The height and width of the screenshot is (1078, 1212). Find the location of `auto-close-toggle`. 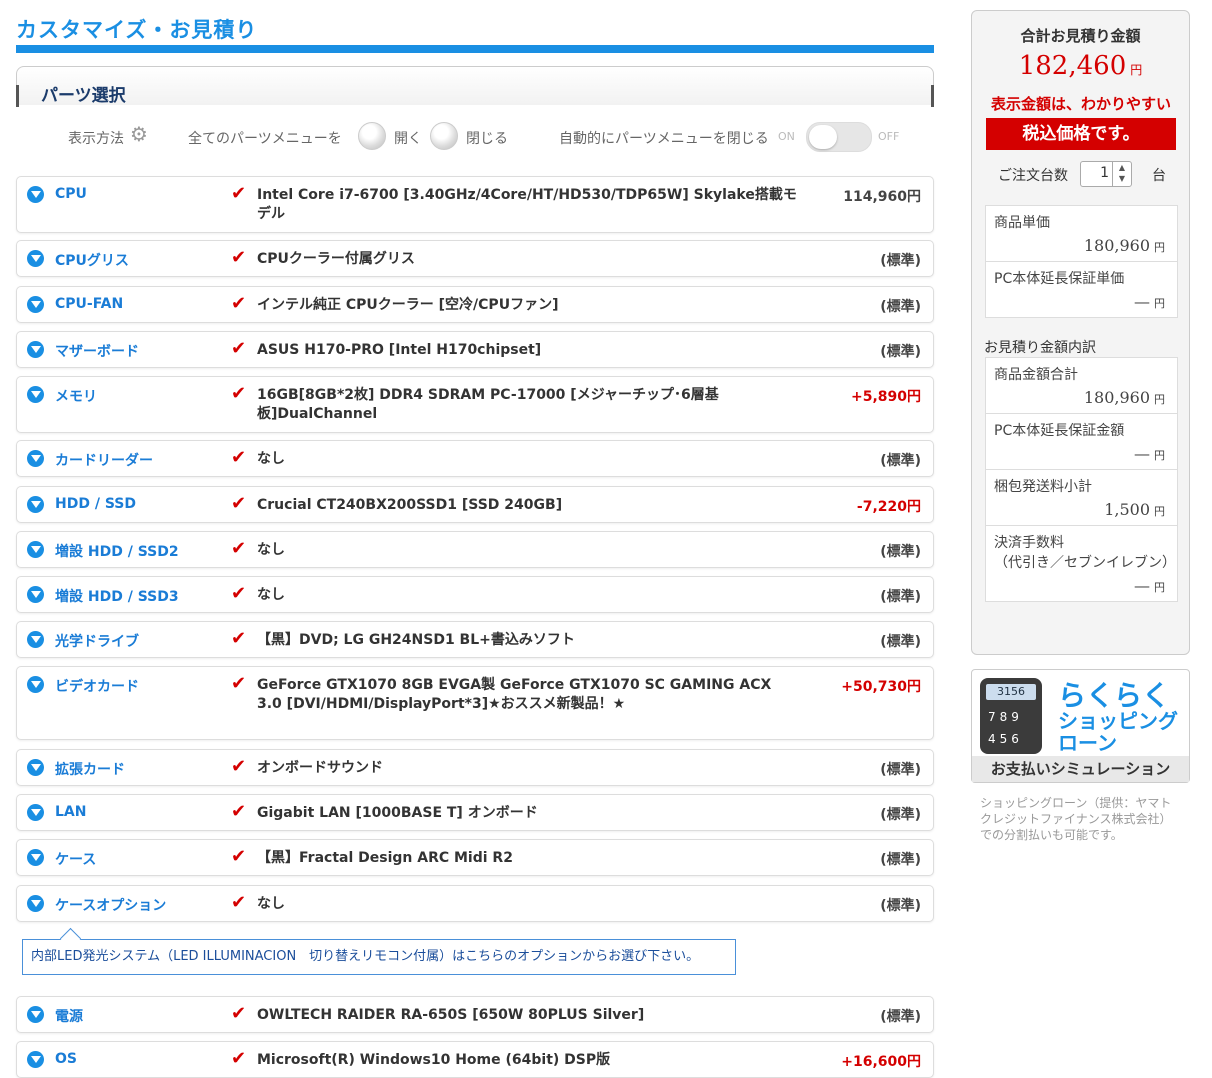

auto-close-toggle is located at coordinates (839, 137).